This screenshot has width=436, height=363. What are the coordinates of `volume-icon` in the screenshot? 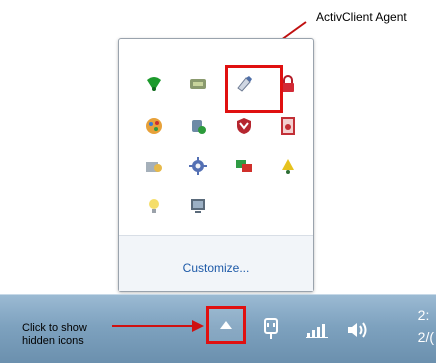 It's located at (358, 332).